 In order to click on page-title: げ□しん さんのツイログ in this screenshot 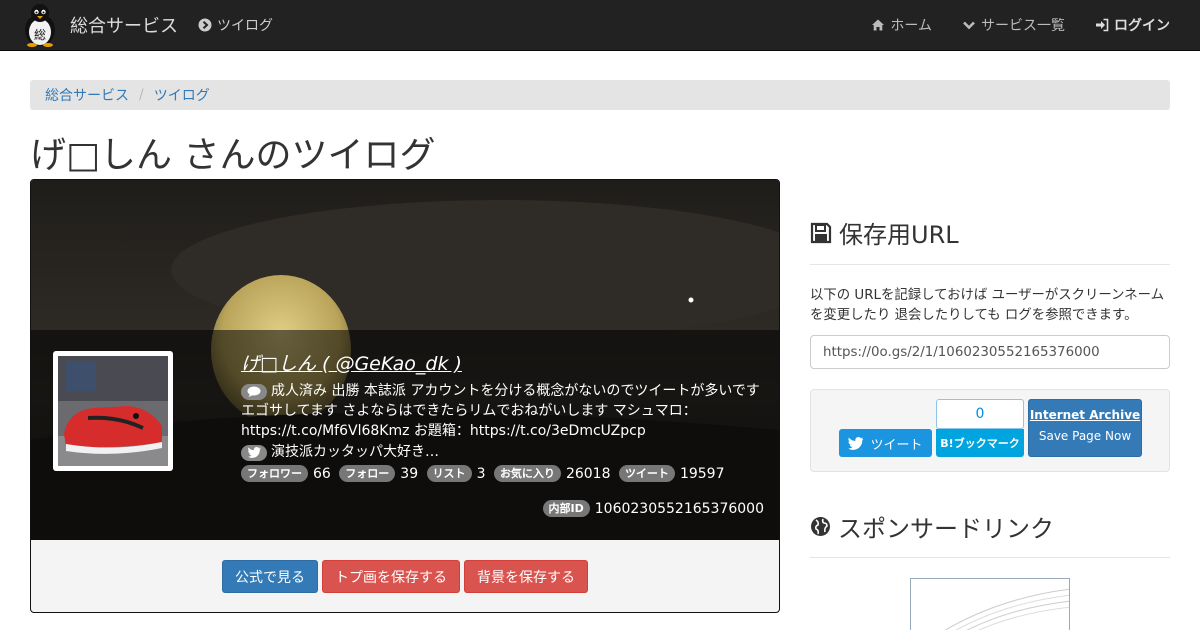, I will do `click(233, 155)`.